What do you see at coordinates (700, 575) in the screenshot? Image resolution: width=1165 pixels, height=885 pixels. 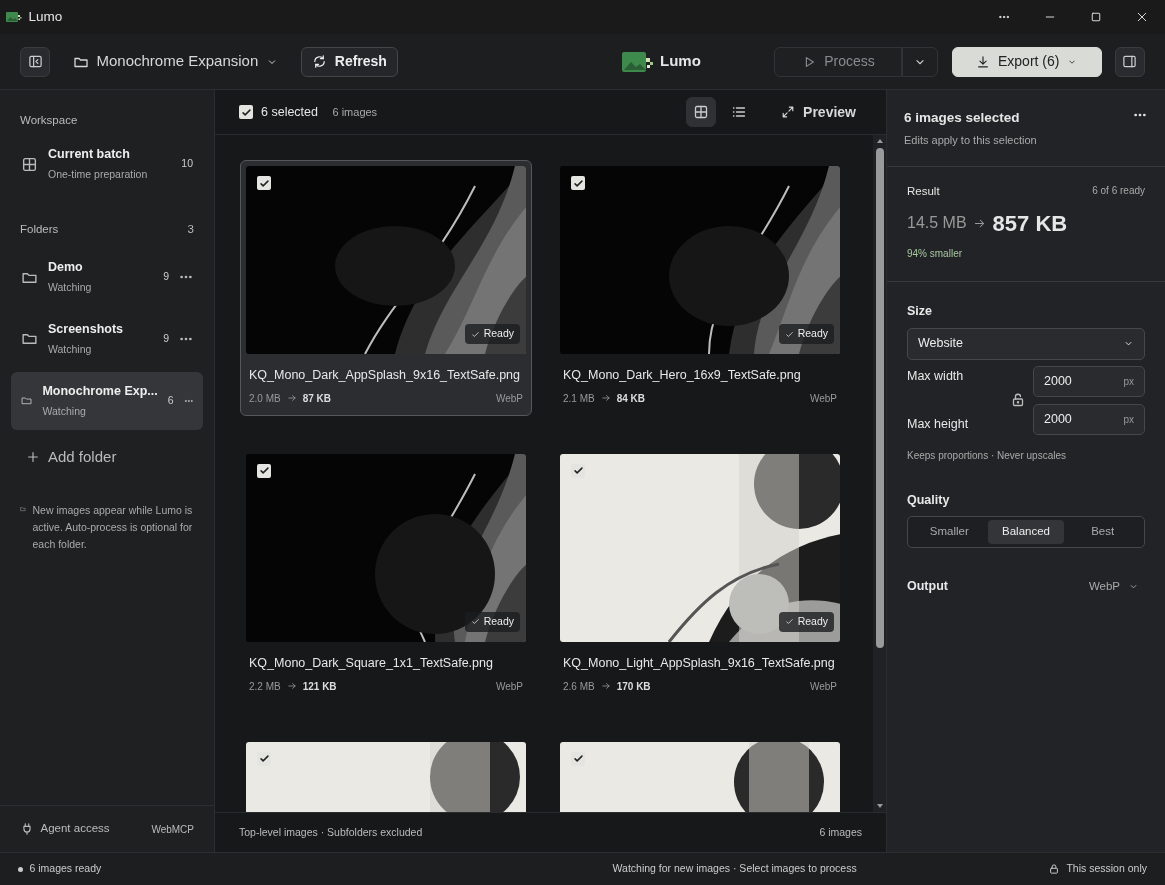 I see `image-card: Ready KQ_Mono_Light_AppSplash_9x16_TextSafe.png 2.6 MB 170 KB WebP` at bounding box center [700, 575].